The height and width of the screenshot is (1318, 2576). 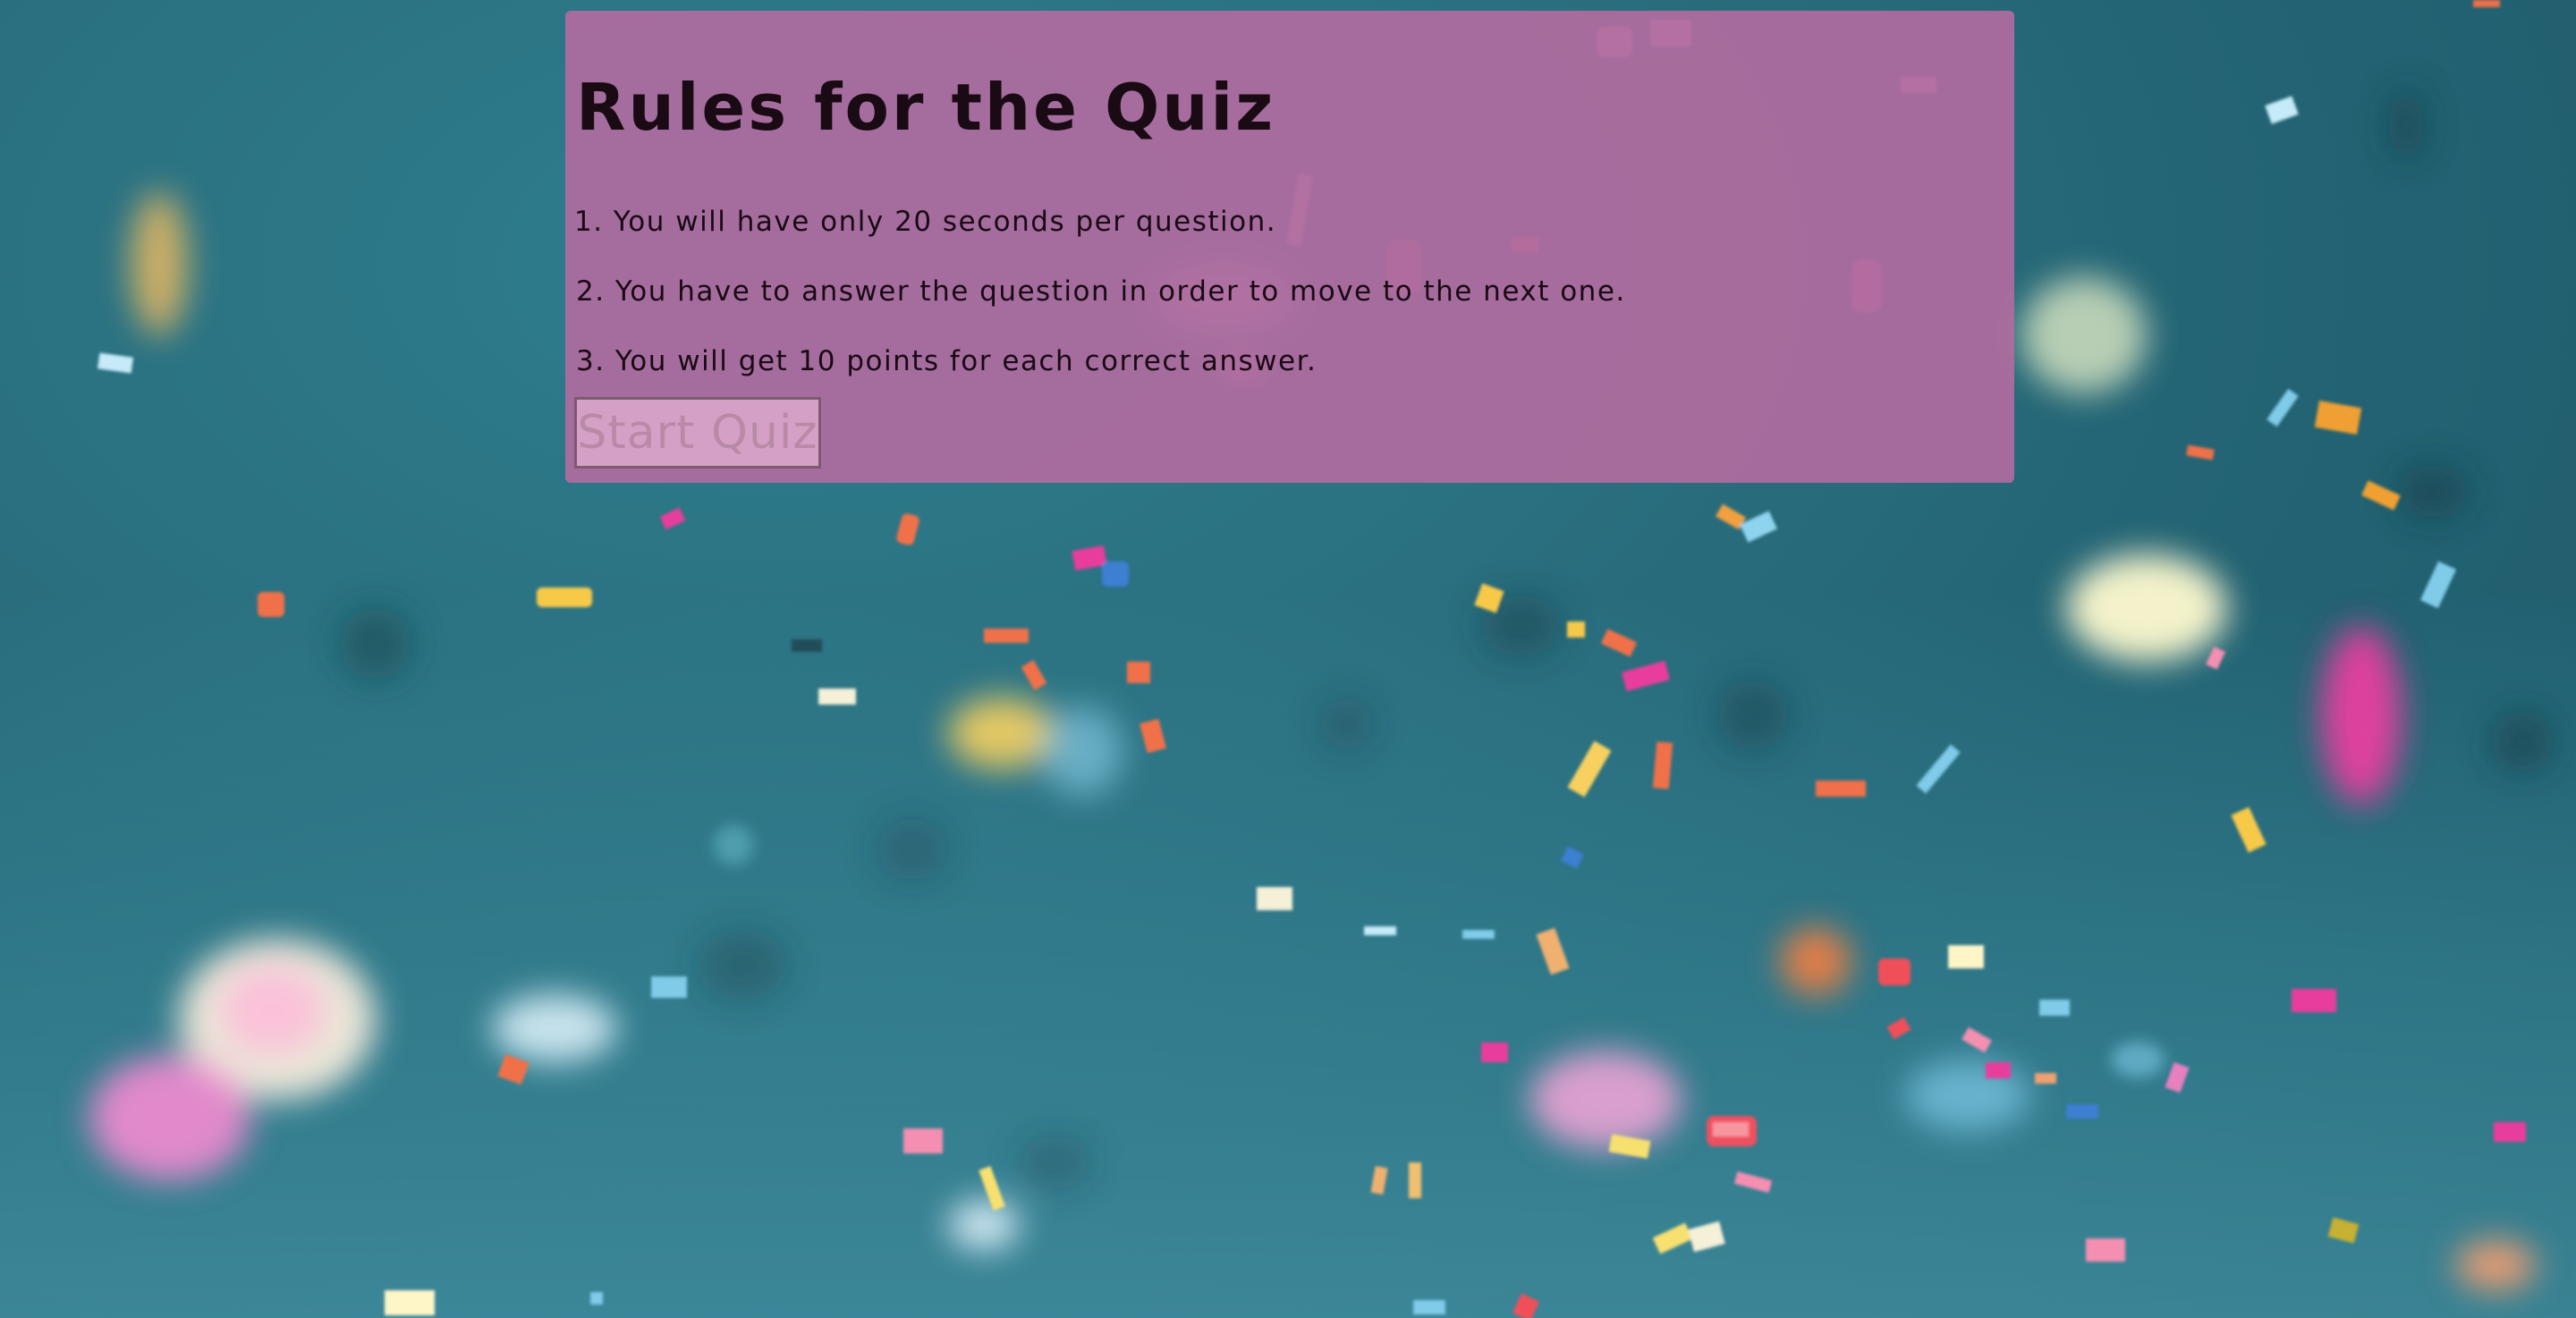 I want to click on rules-title: Rules for the Quiz, so click(x=926, y=108).